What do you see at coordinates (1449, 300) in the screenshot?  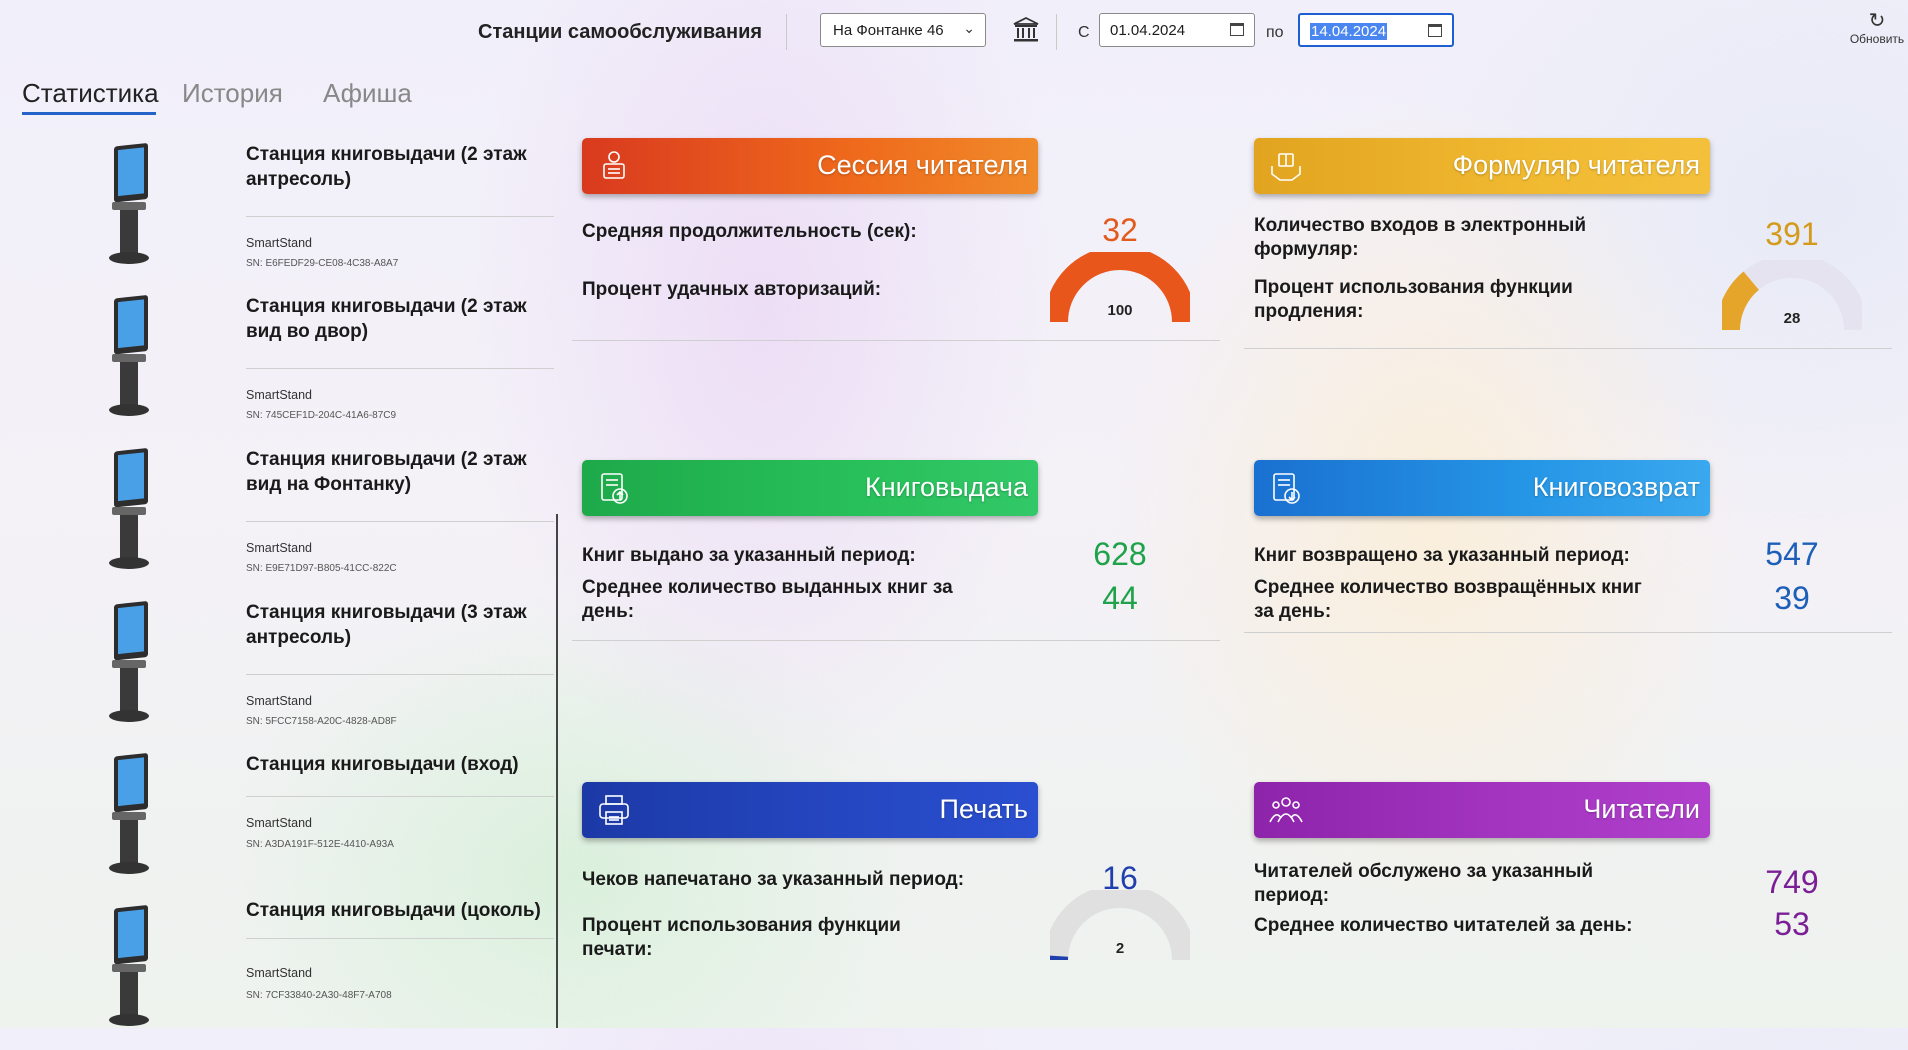 I see `renew-label: Процент использования функции продления:` at bounding box center [1449, 300].